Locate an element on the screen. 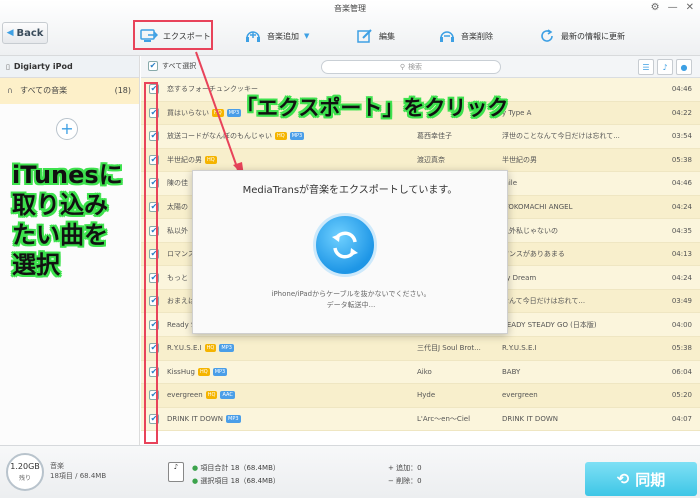 This screenshot has width=700, height=498. storage-gauge: 1.20GB 残り is located at coordinates (25, 472).